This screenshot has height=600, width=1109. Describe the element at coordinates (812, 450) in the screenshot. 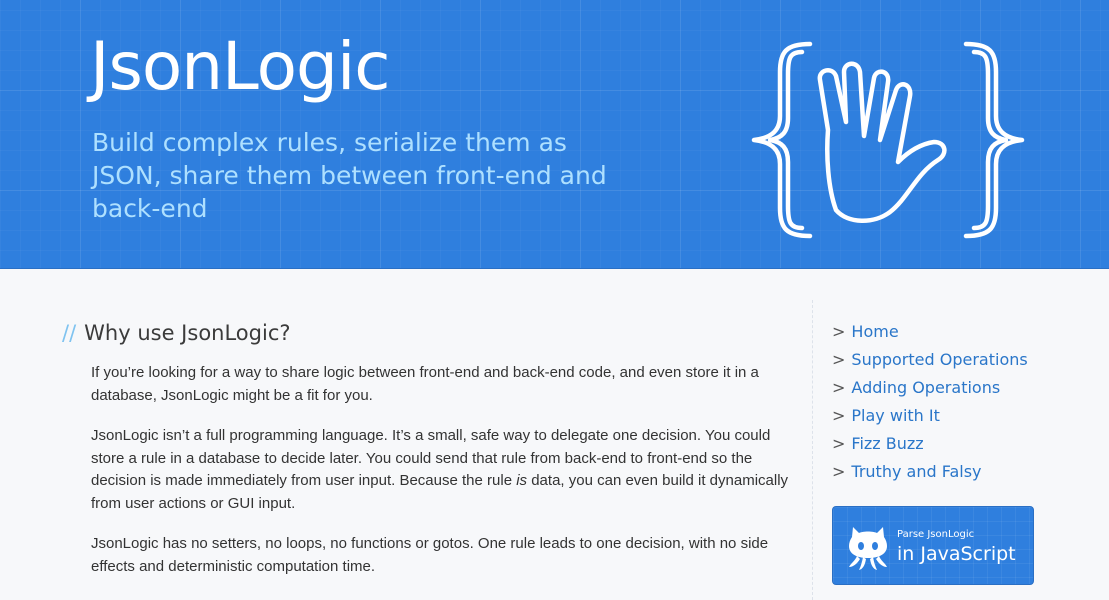

I see `sidebar-divider` at that location.